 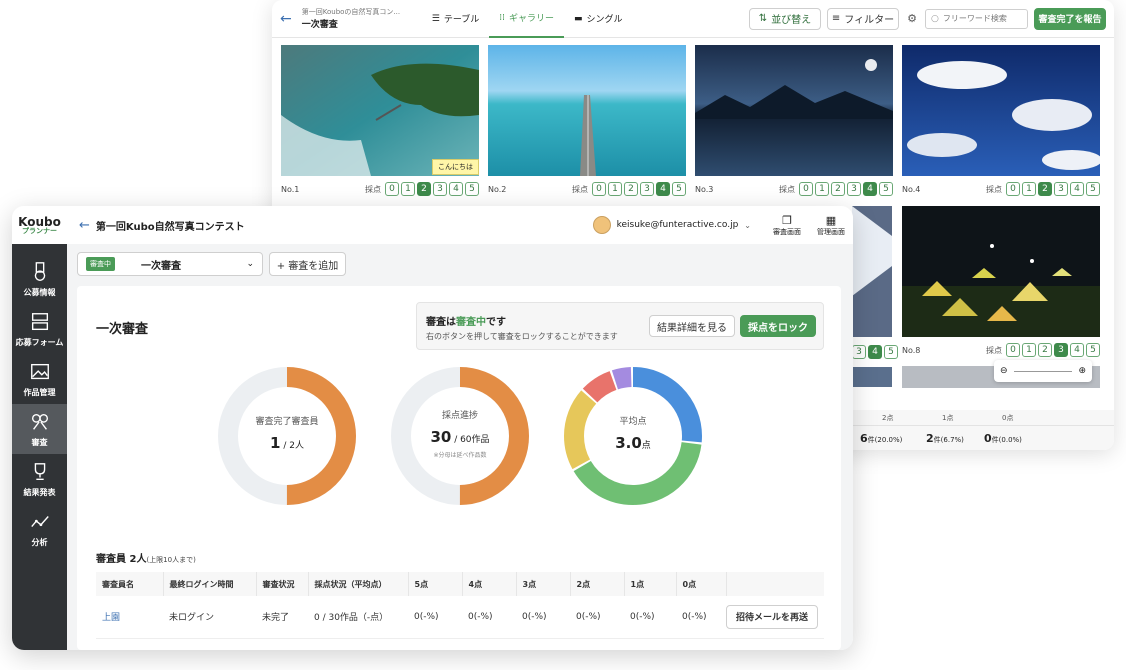 I want to click on judge-name-link: 上園, so click(x=129, y=617).